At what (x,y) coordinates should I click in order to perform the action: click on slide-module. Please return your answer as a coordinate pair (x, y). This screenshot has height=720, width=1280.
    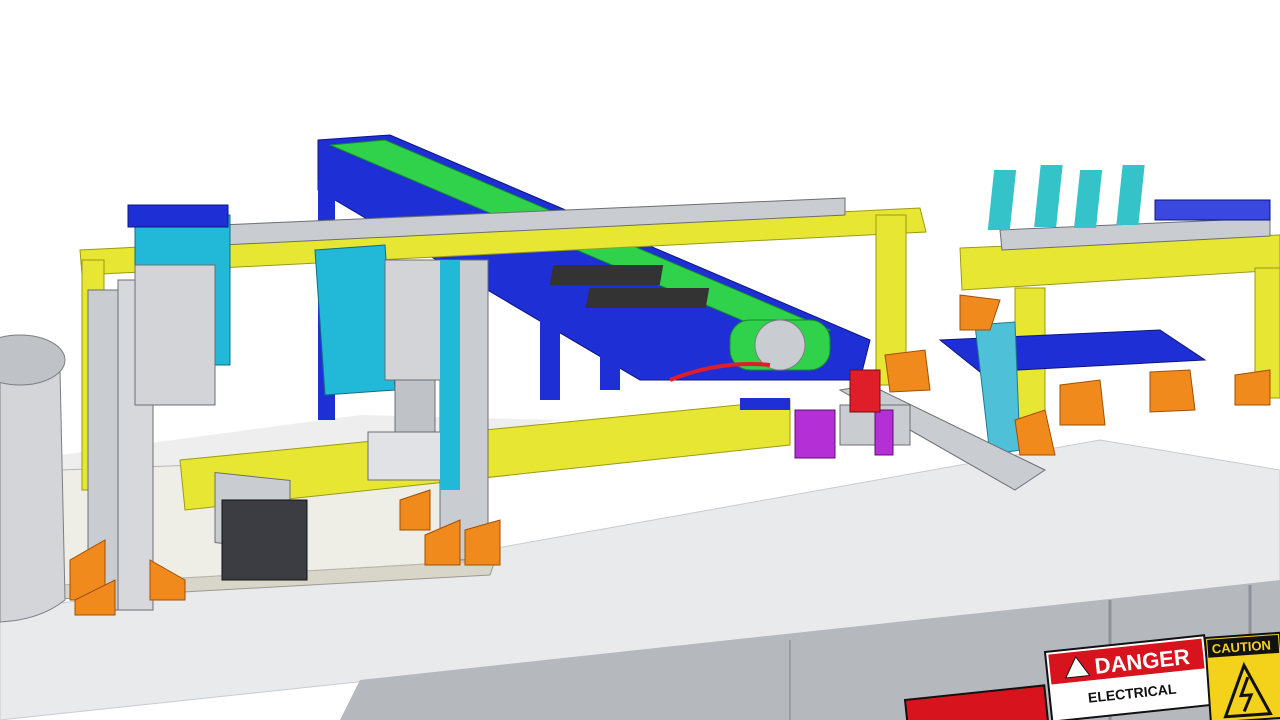
    Looking at the image, I should click on (175, 335).